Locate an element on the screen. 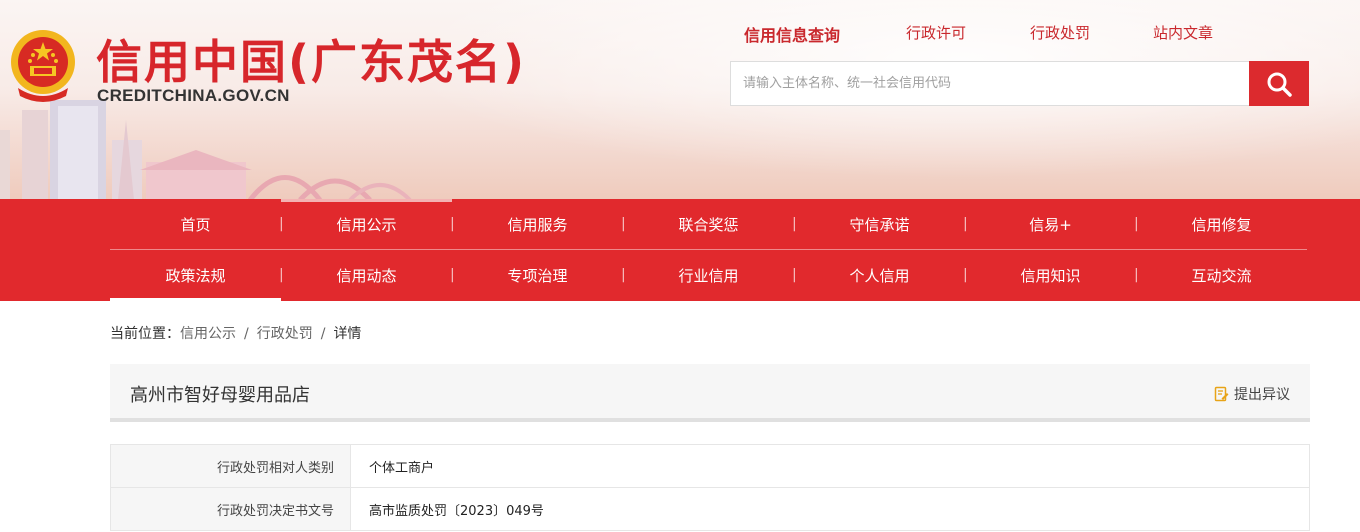 This screenshot has width=1360, height=532. nav-item-credit-disclosure: 信用公示 is located at coordinates (366, 224).